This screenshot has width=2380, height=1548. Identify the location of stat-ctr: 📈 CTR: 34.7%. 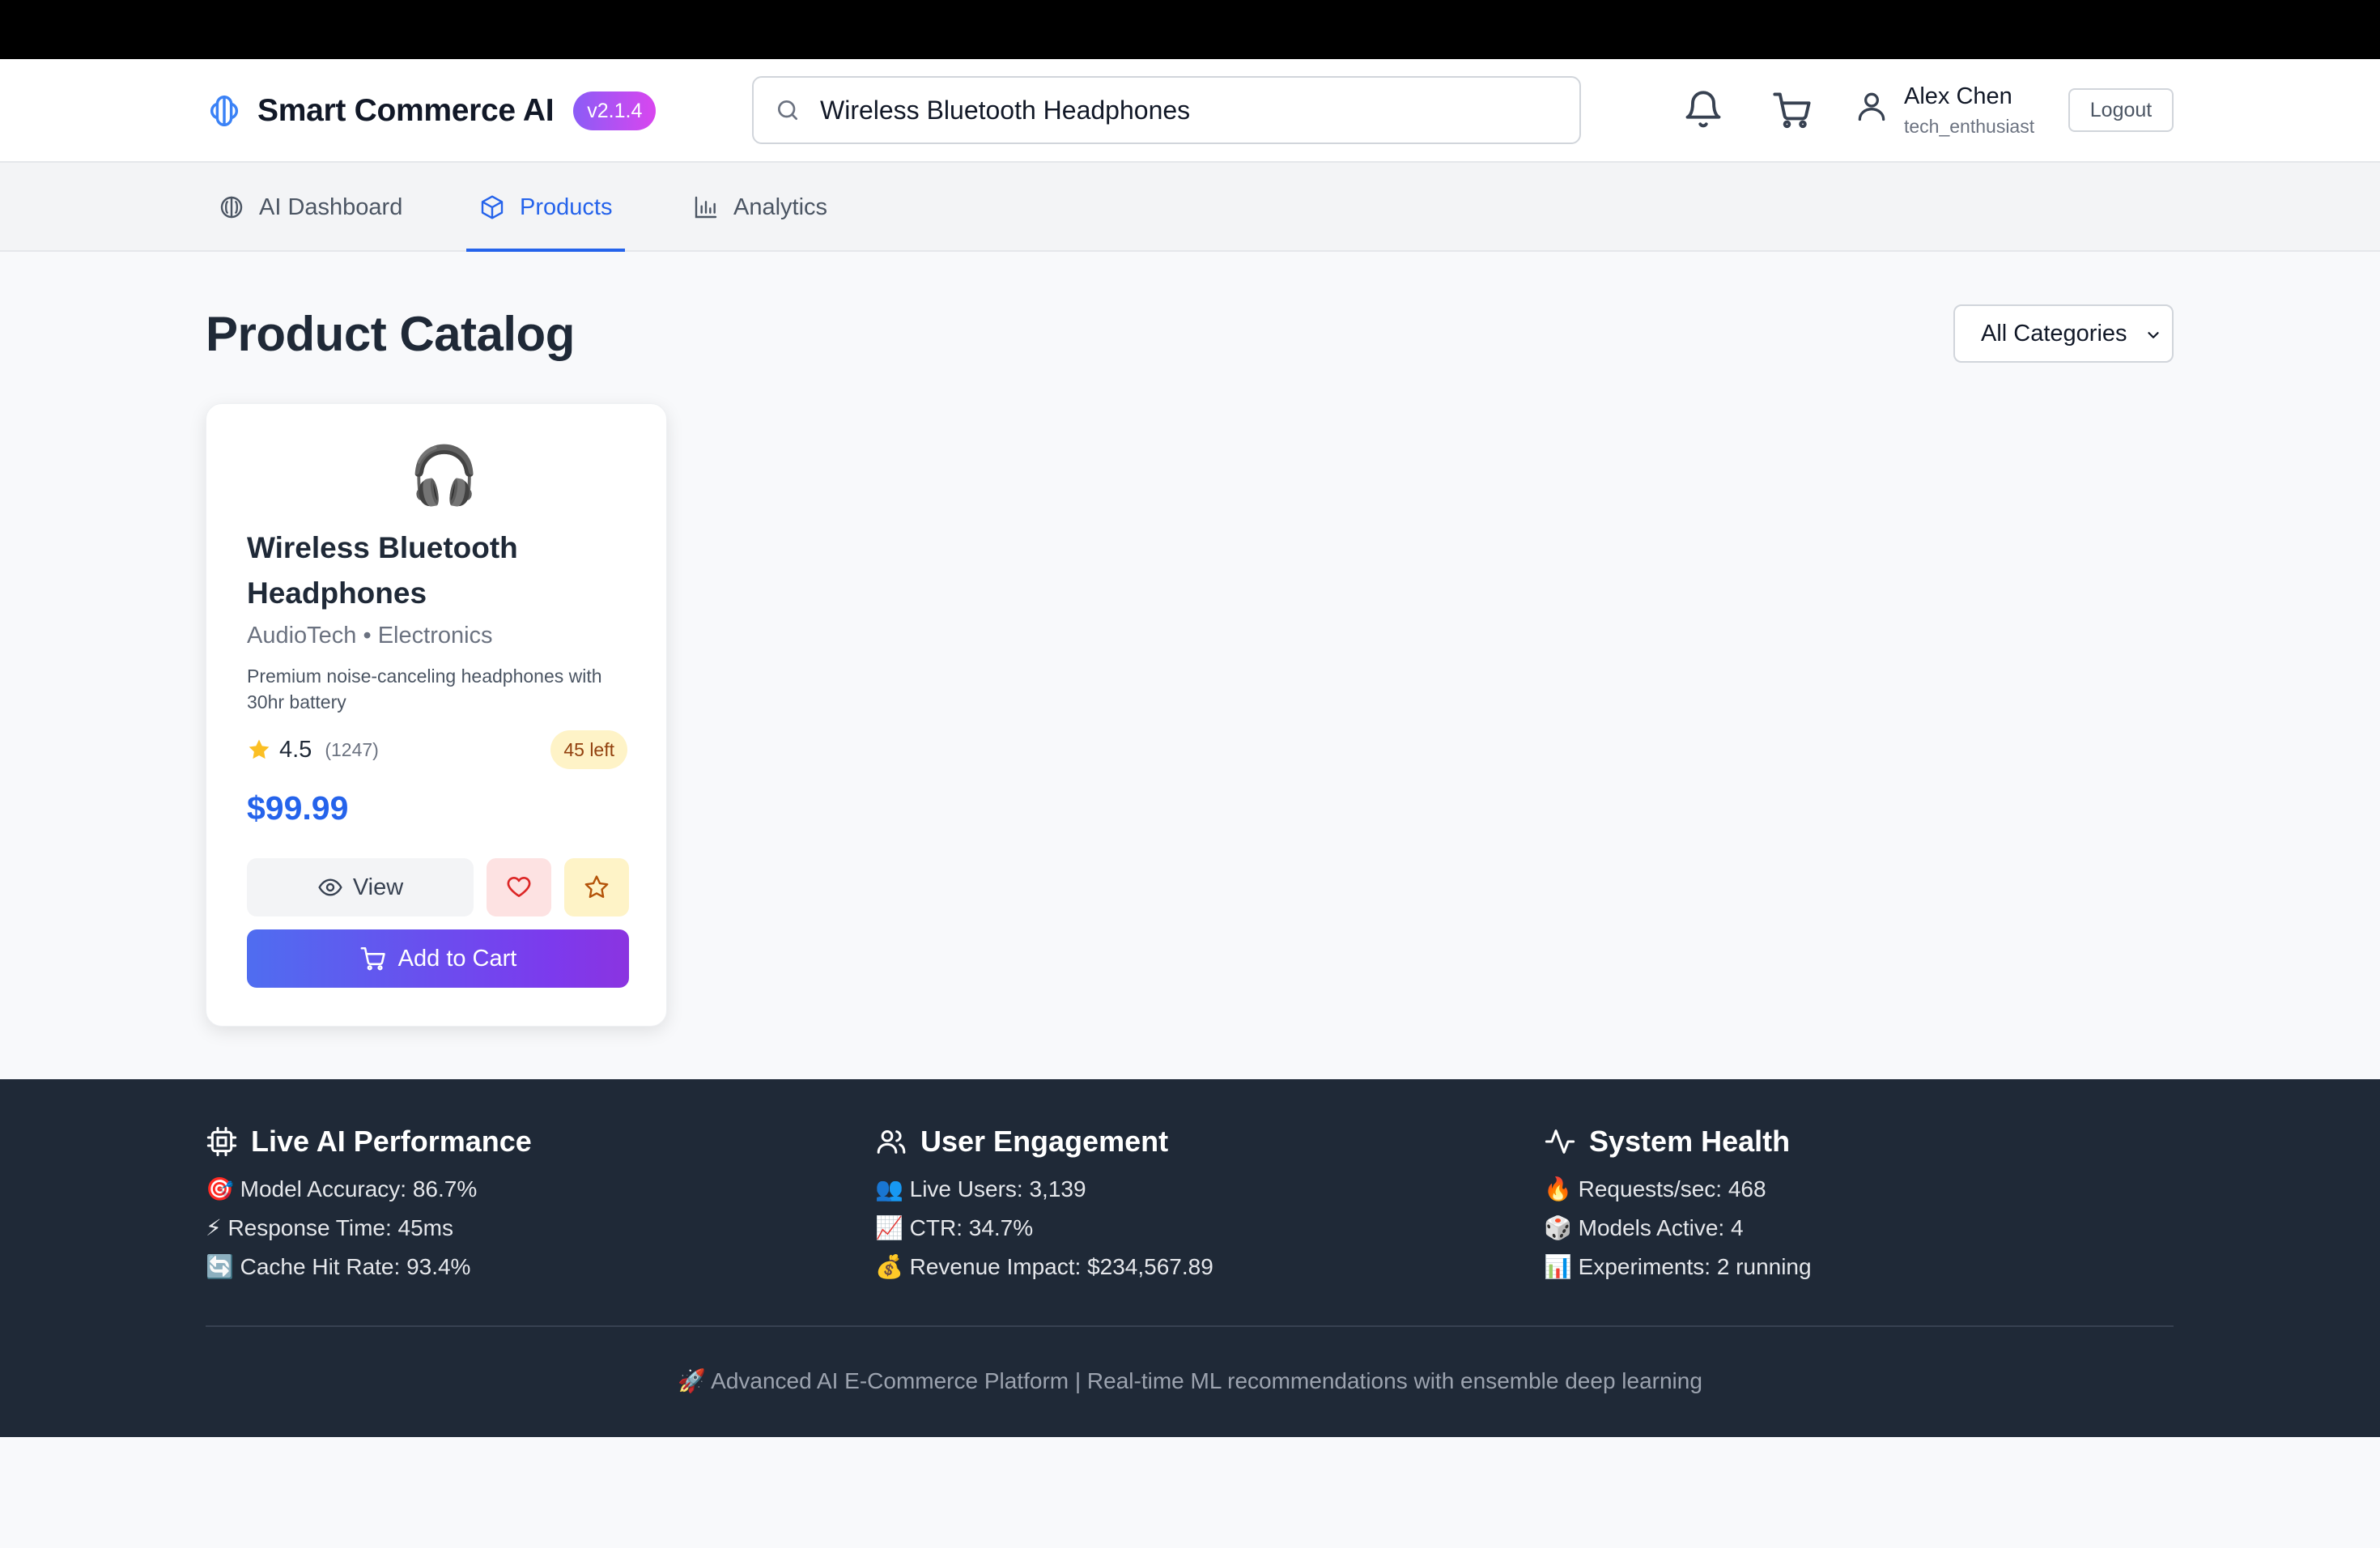
(955, 1227).